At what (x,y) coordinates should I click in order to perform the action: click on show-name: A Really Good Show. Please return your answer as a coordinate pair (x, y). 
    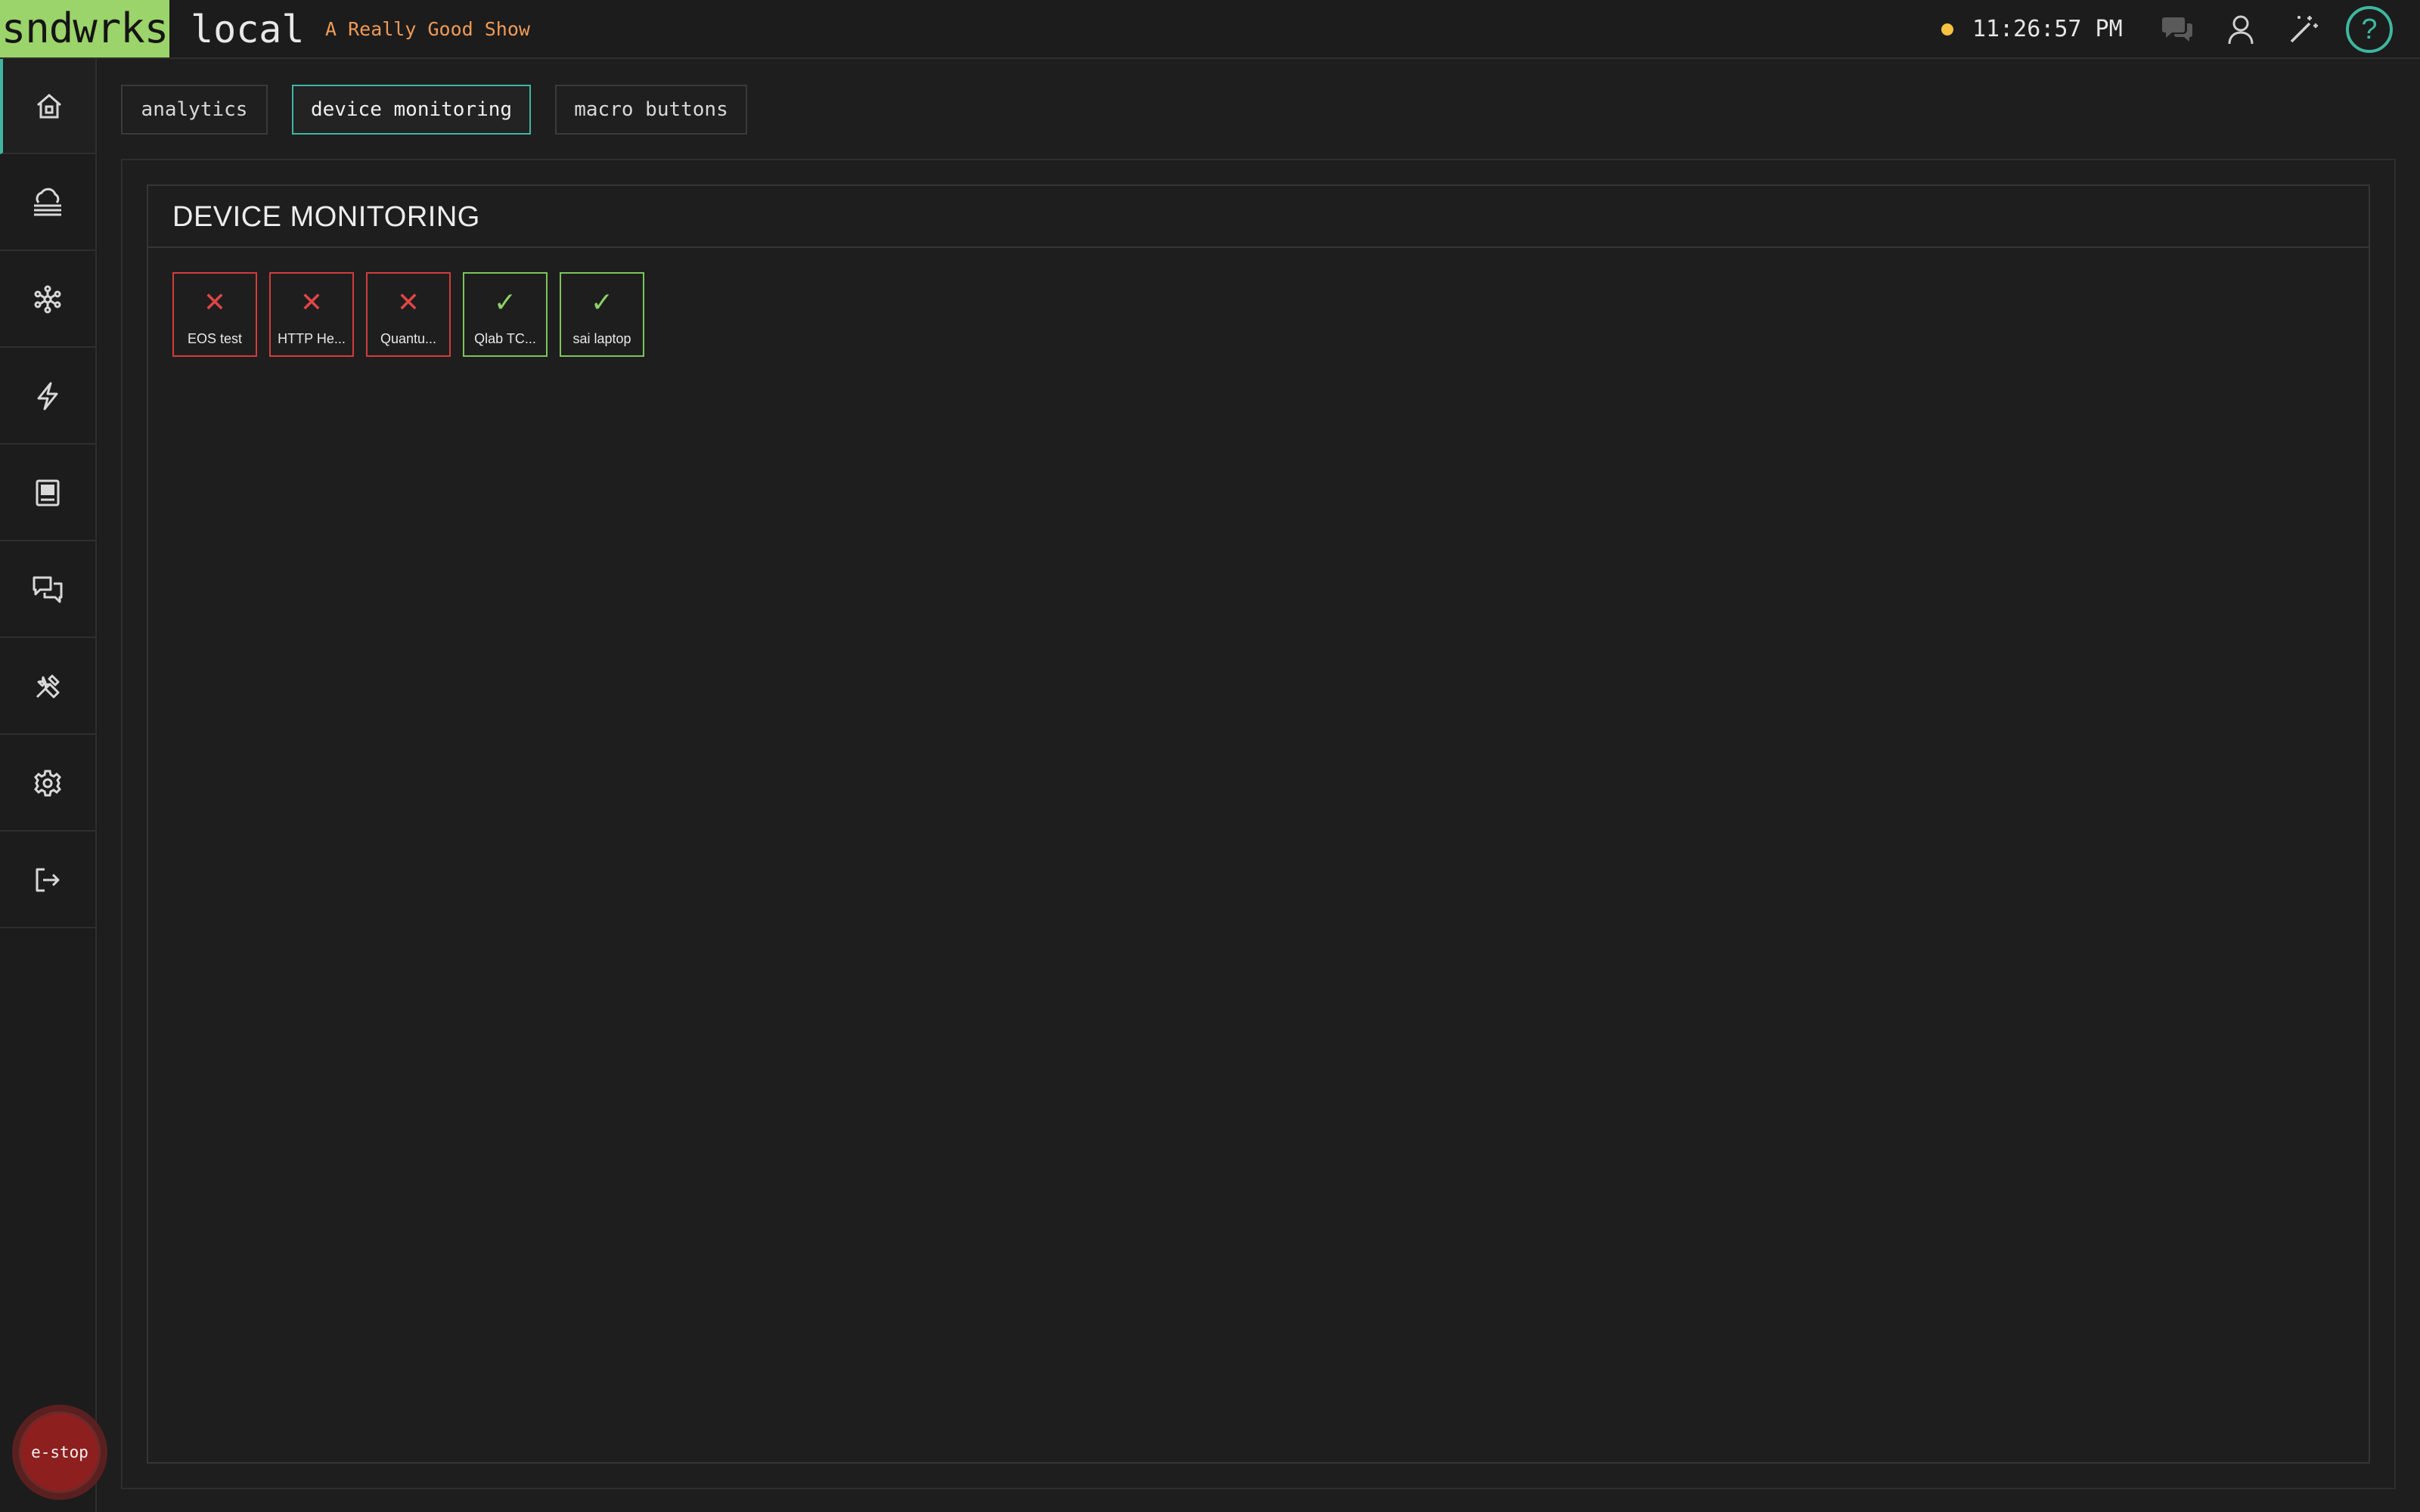
    Looking at the image, I should click on (428, 29).